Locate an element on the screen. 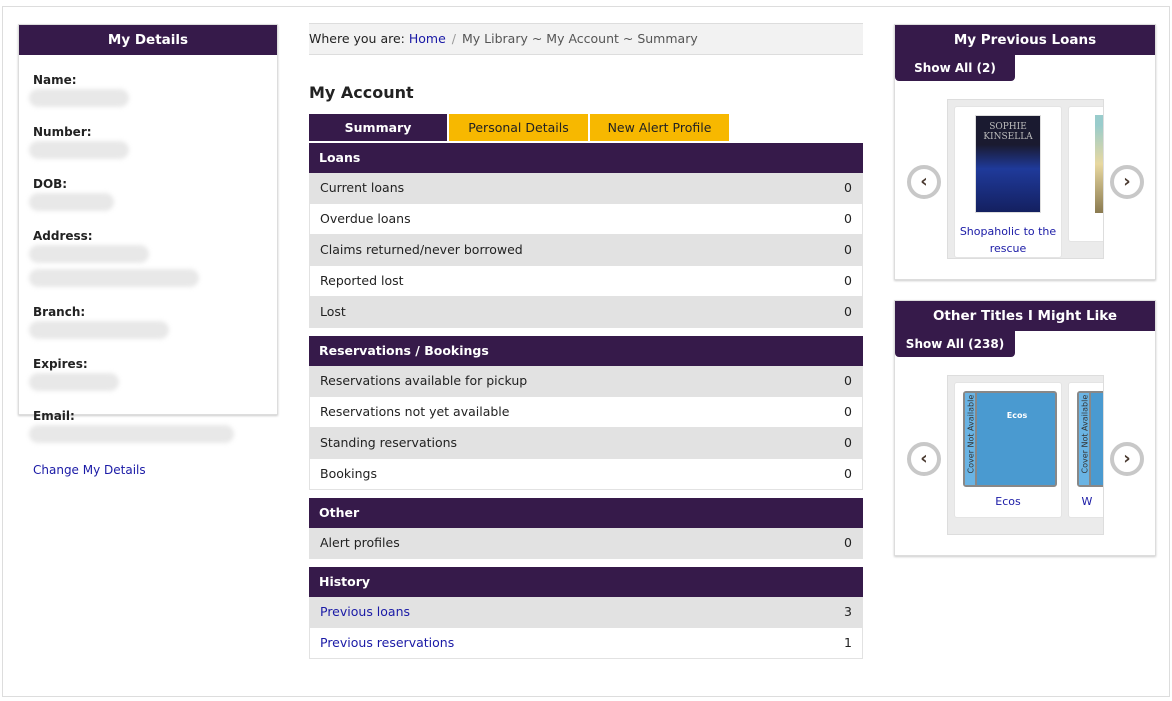  number-label: Number: is located at coordinates (62, 132).